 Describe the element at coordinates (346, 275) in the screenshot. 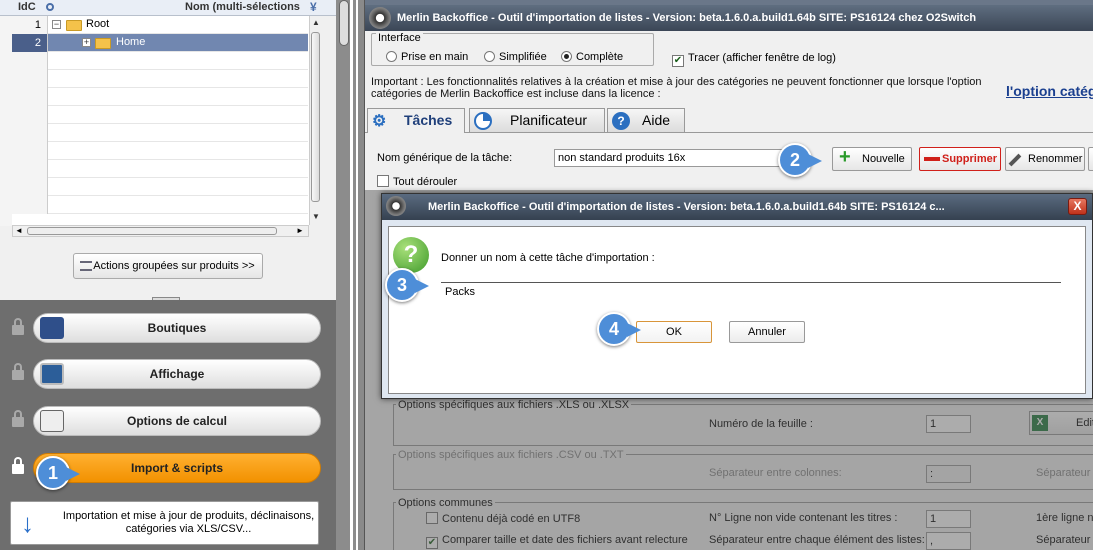

I see `main-splitter` at that location.